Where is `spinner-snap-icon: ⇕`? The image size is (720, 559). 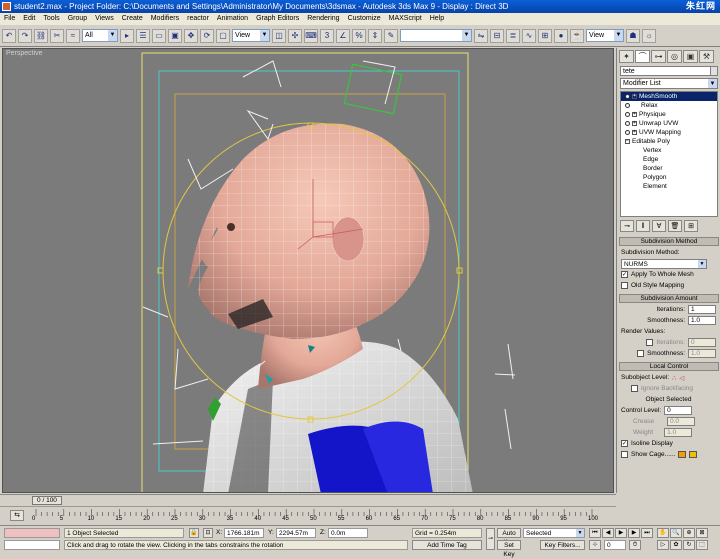
spinner-snap-icon: ⇕ is located at coordinates (375, 35).